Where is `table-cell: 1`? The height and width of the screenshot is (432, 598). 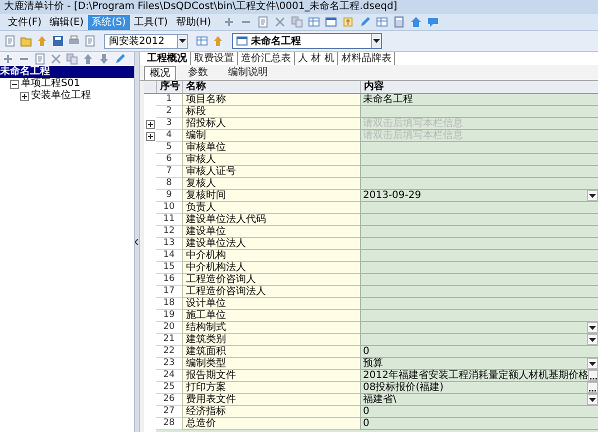 table-cell: 1 is located at coordinates (169, 100).